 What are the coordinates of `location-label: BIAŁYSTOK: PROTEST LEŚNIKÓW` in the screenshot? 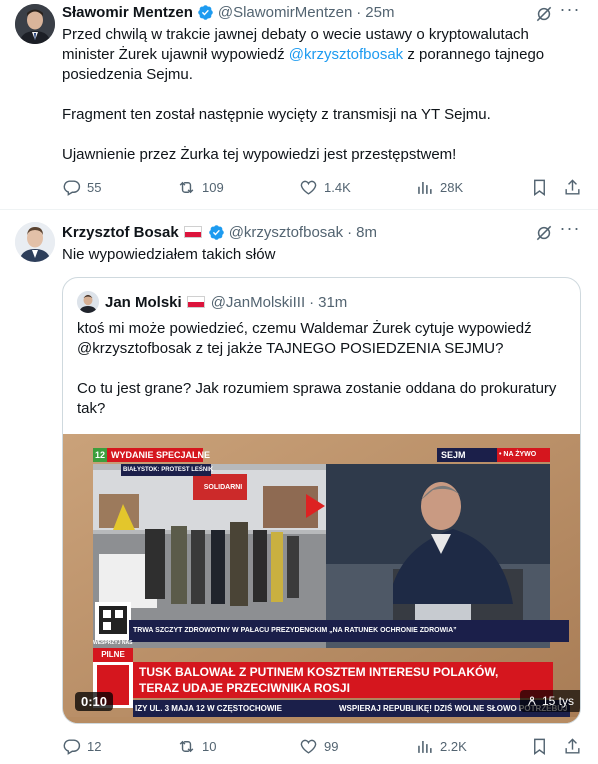 It's located at (168, 470).